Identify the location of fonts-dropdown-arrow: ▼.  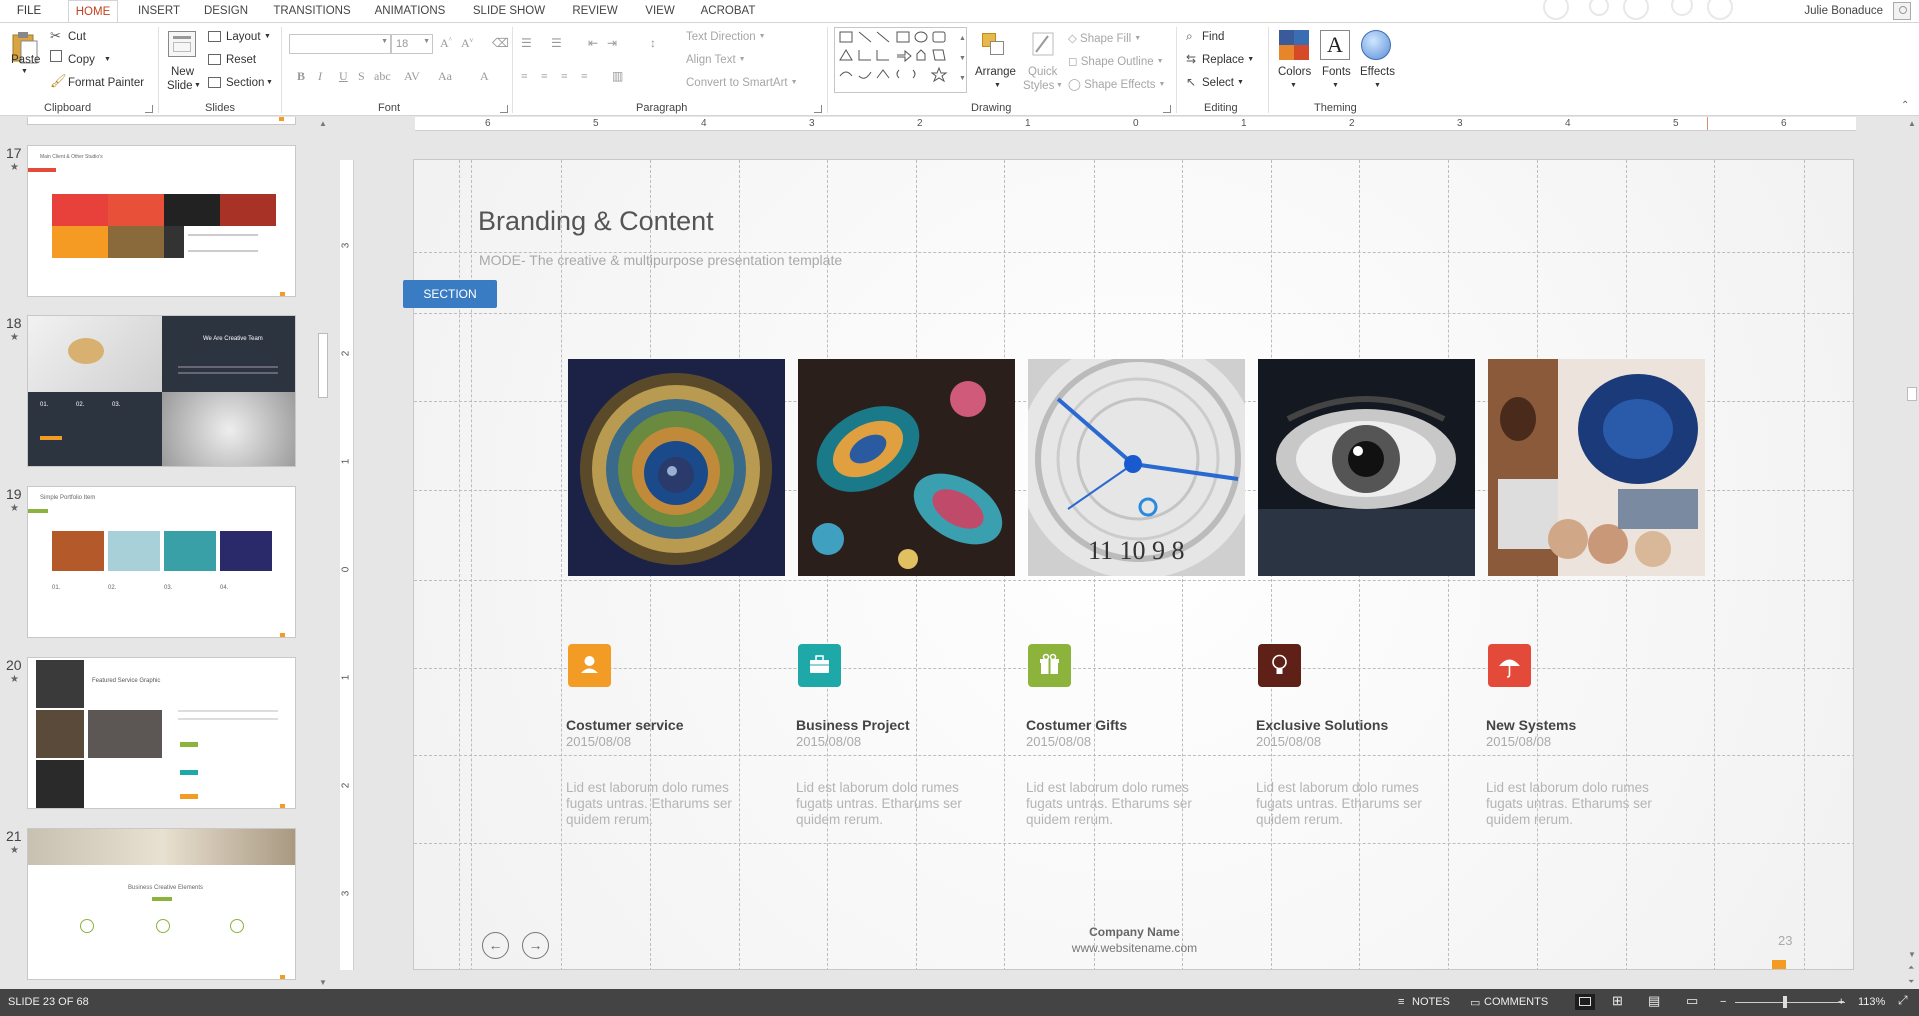
(1335, 85).